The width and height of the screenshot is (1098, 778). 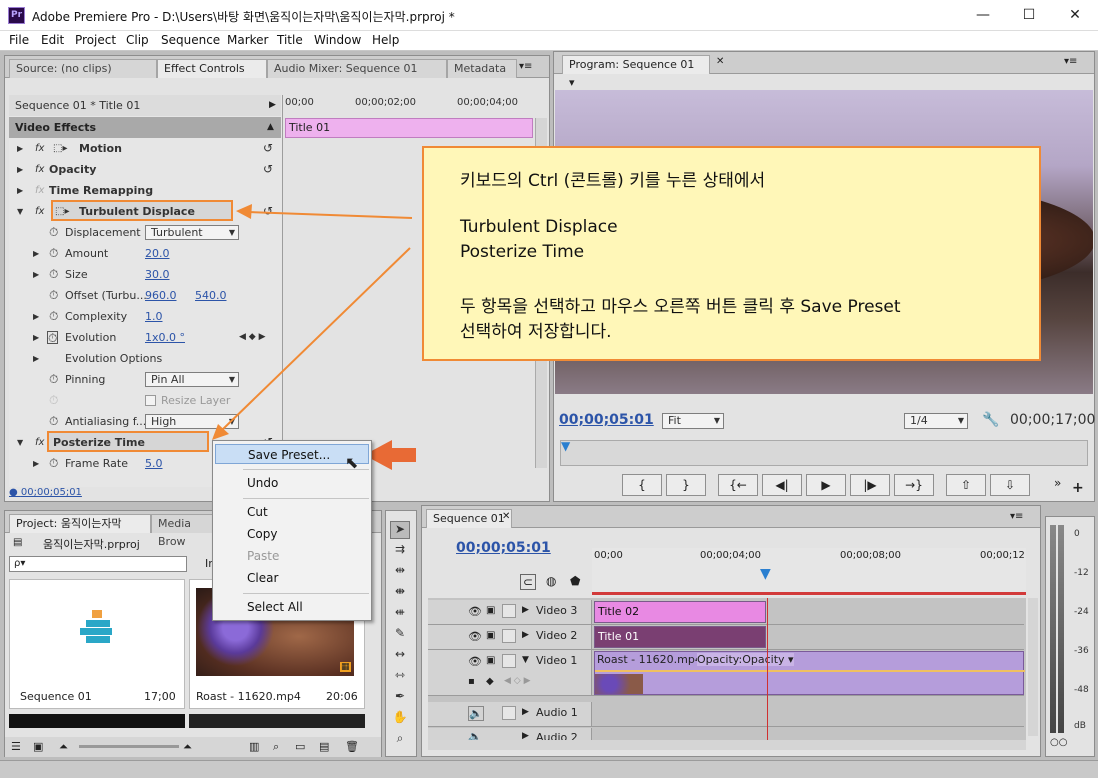 What do you see at coordinates (352, 747) in the screenshot?
I see `delete-icon: 🗑` at bounding box center [352, 747].